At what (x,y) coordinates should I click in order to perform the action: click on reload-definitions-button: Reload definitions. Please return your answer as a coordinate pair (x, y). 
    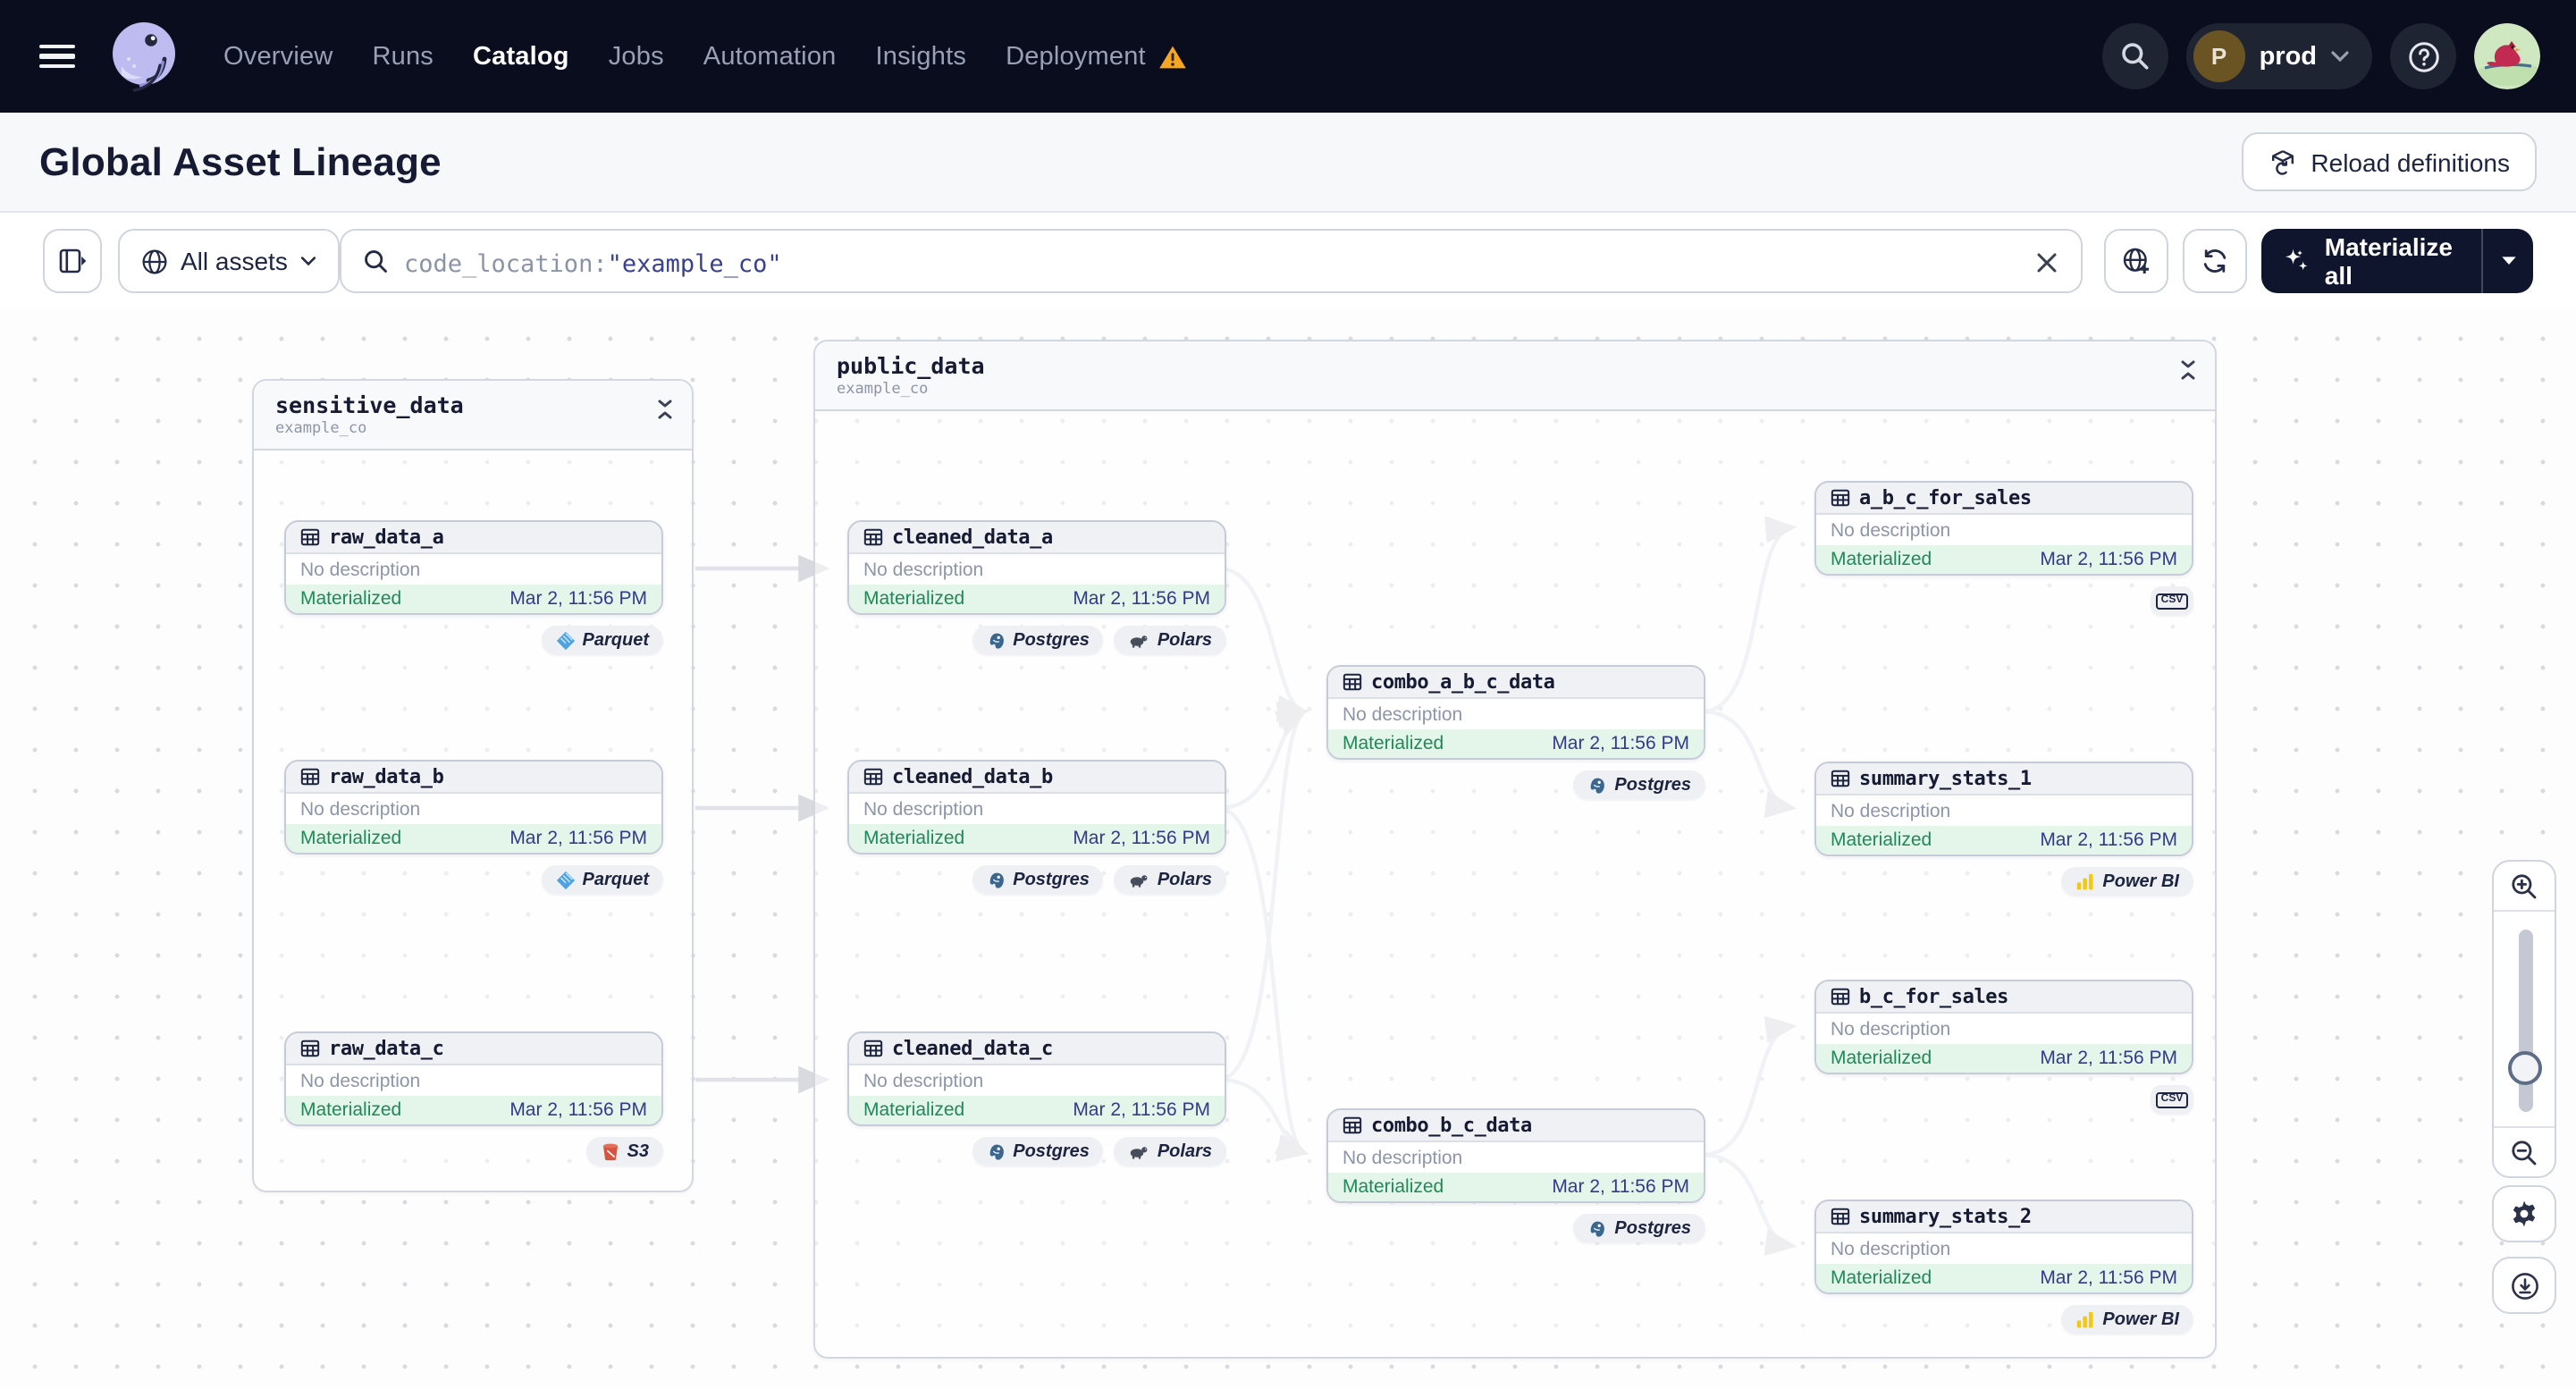
    Looking at the image, I should click on (2389, 161).